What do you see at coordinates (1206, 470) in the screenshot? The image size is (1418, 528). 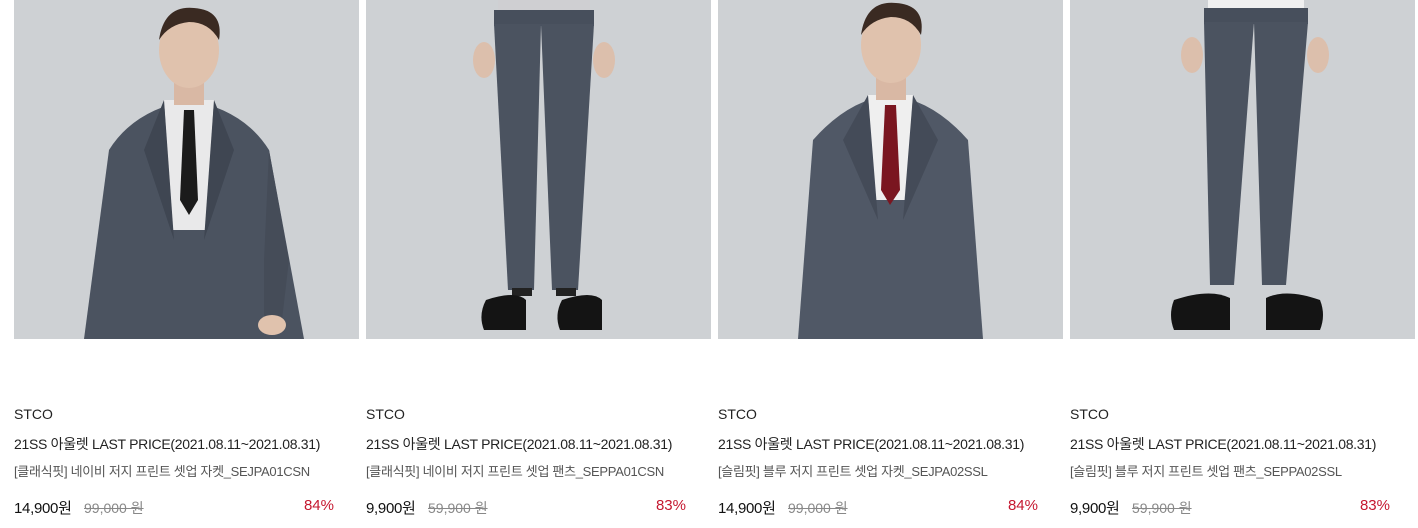 I see `product-name: [슬림핏] 블루 저지 프린트 셋업 팬츠_SEPPA02SSL` at bounding box center [1206, 470].